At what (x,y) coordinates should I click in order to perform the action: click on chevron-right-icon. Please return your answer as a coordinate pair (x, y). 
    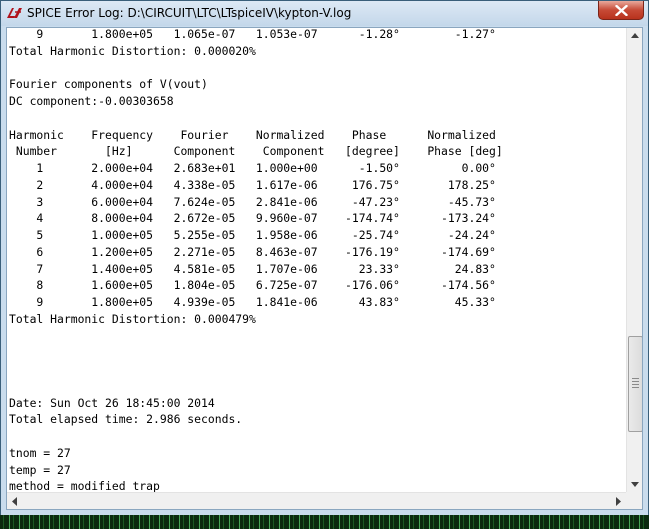
    Looking at the image, I should click on (618, 501).